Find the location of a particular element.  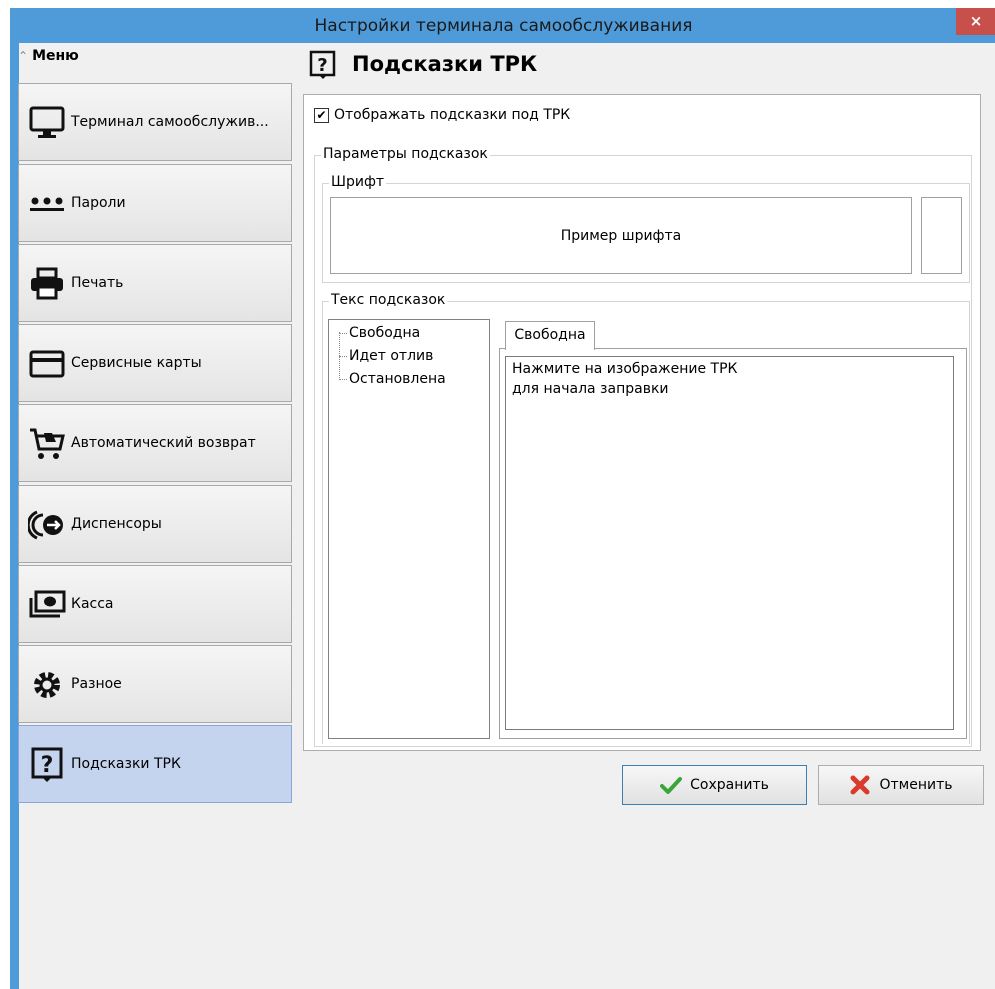

tree-item: Остановлена is located at coordinates (392, 379).